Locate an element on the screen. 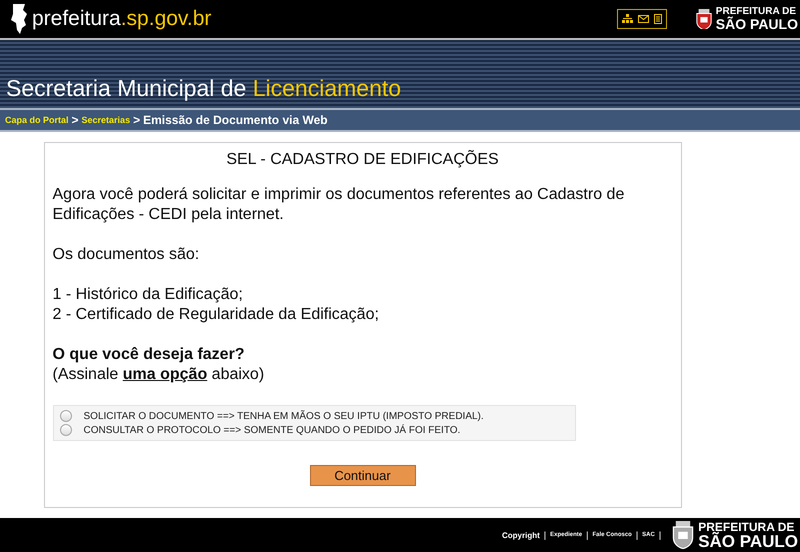  footer-link: Copyright is located at coordinates (521, 535).